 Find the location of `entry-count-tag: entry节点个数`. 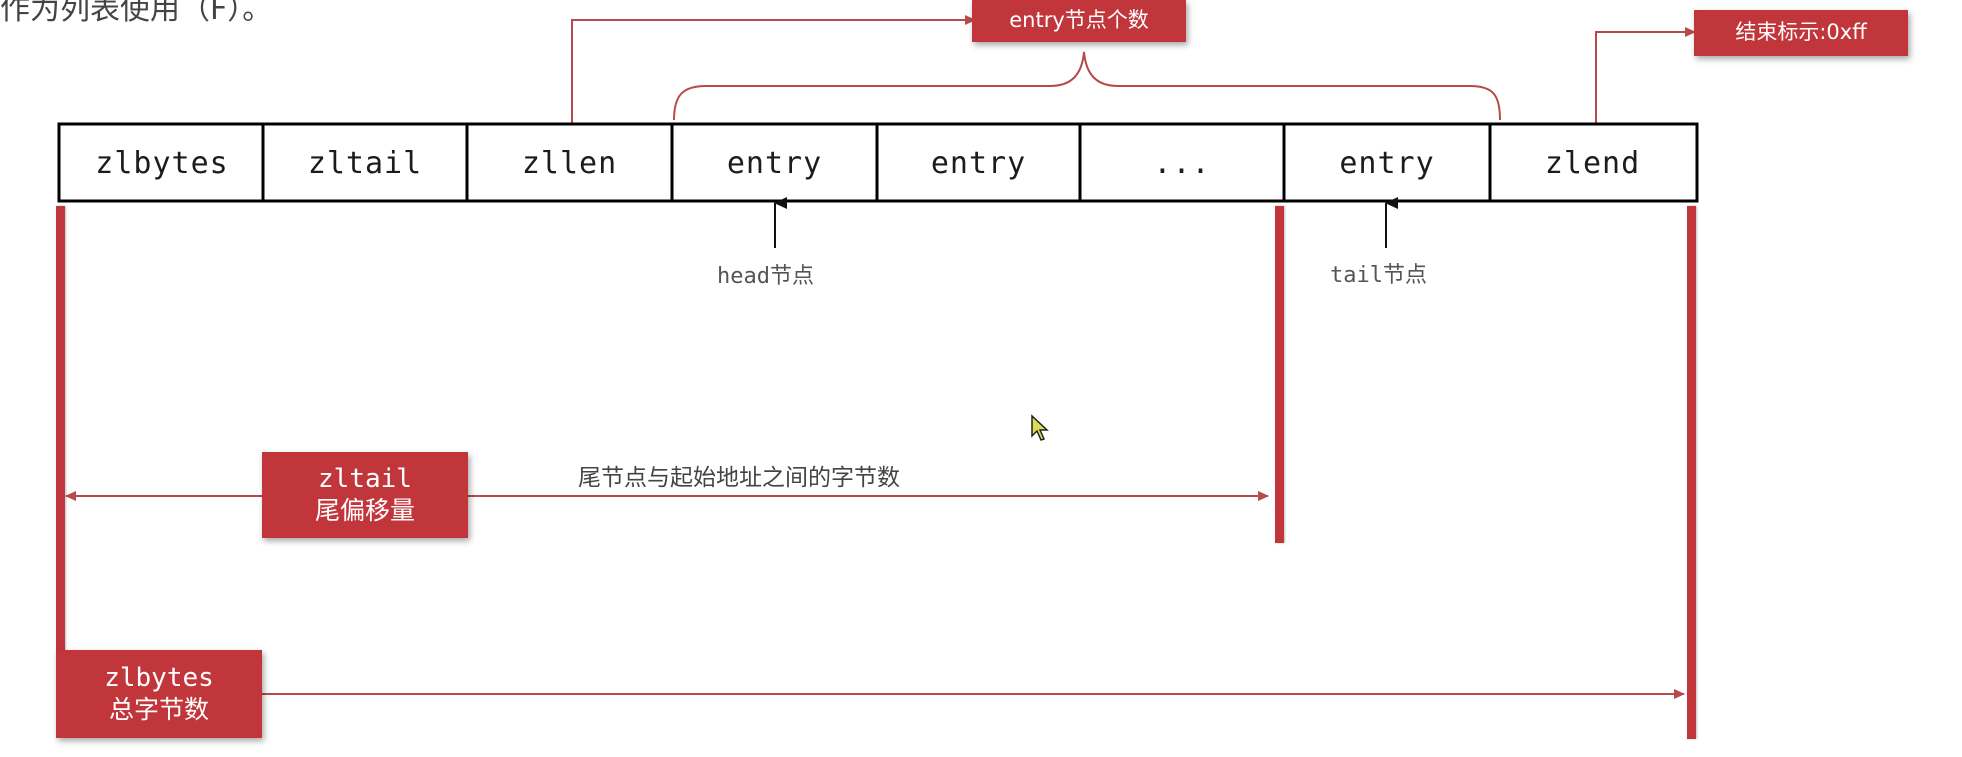

entry-count-tag: entry节点个数 is located at coordinates (1079, 21).